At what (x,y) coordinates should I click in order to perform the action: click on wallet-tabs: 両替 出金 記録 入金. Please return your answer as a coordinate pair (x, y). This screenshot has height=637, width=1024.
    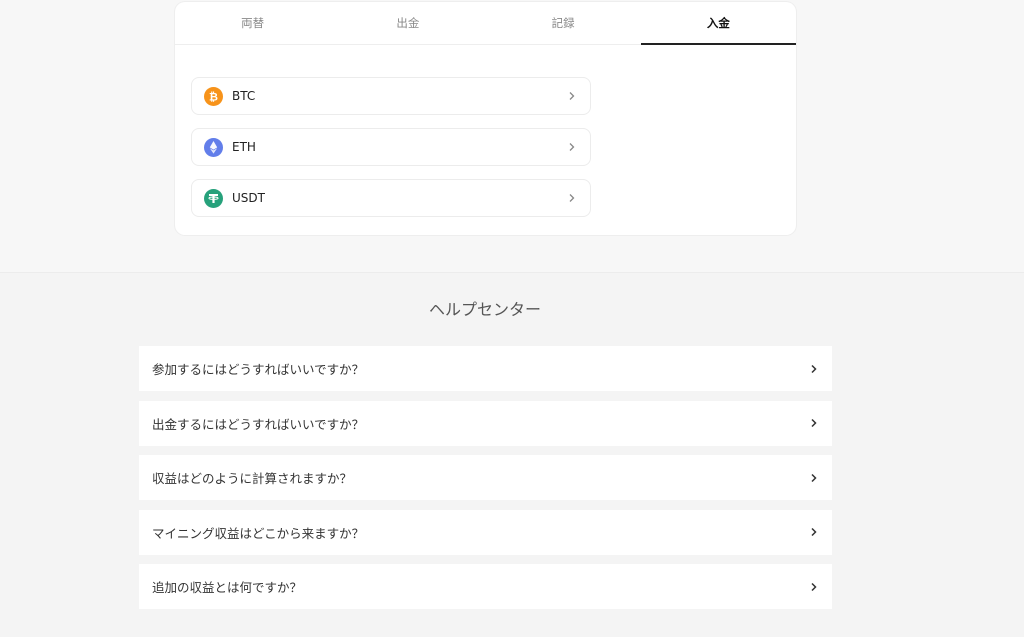
    Looking at the image, I should click on (486, 23).